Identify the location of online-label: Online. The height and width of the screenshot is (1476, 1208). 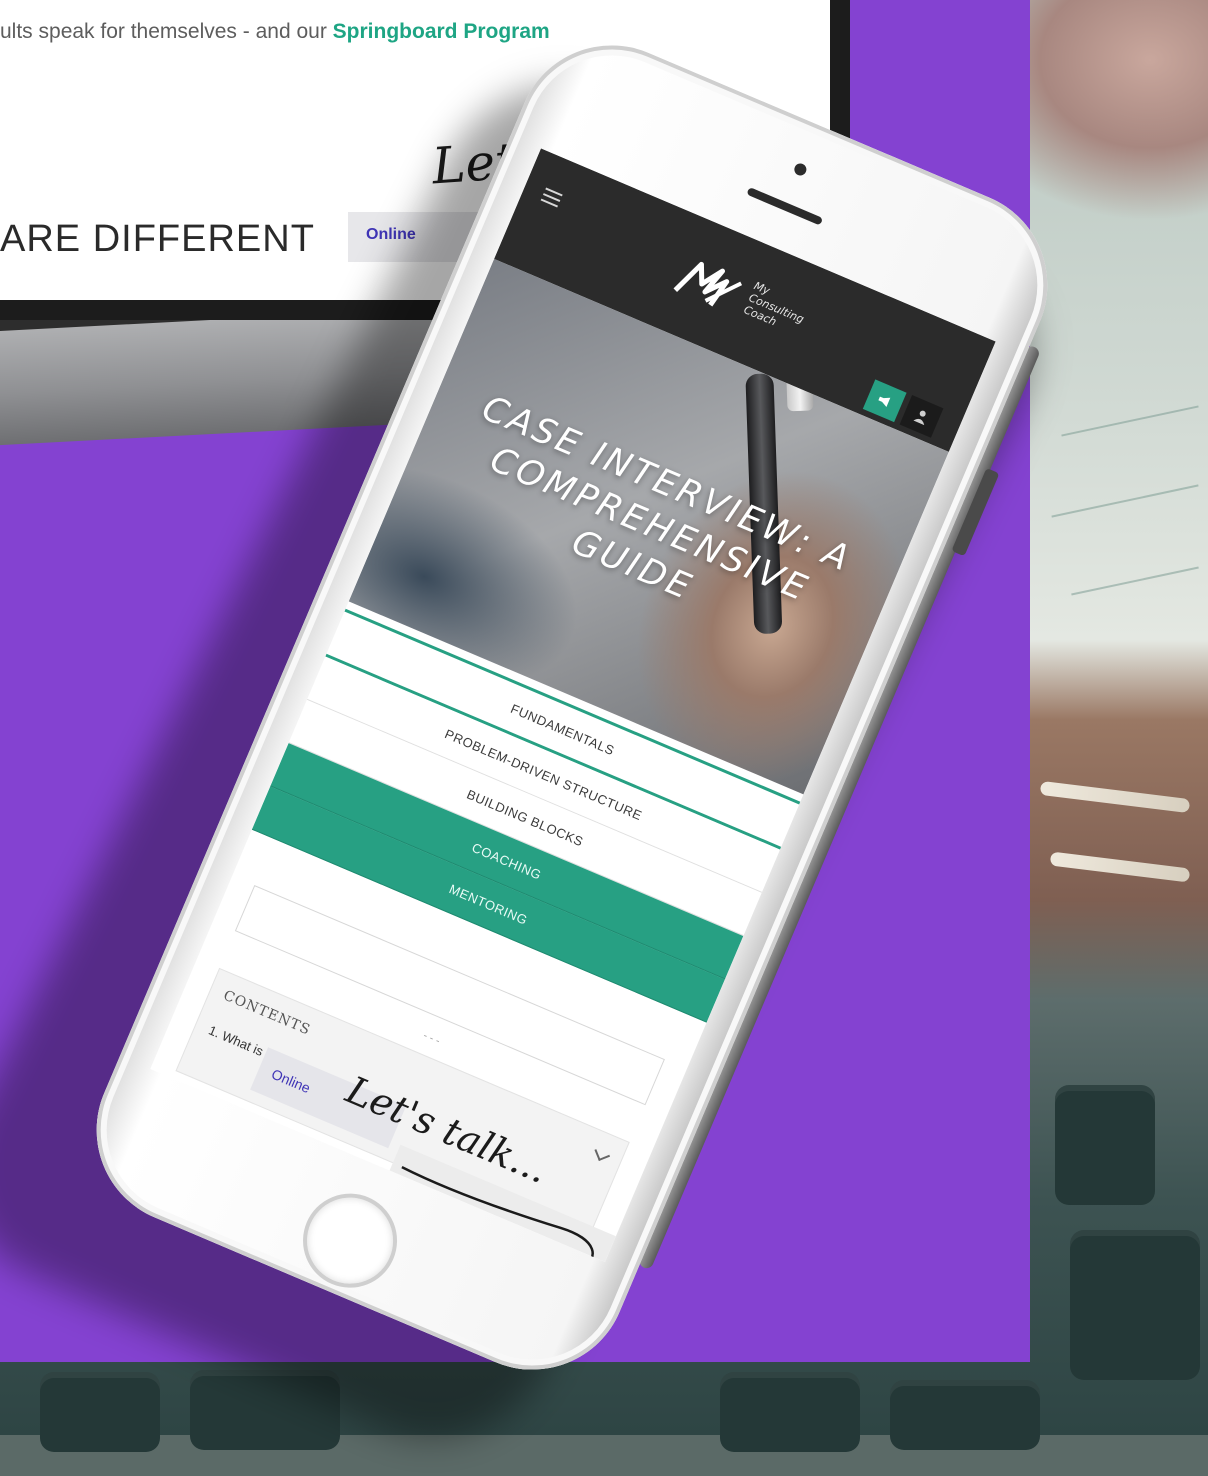
(291, 1081).